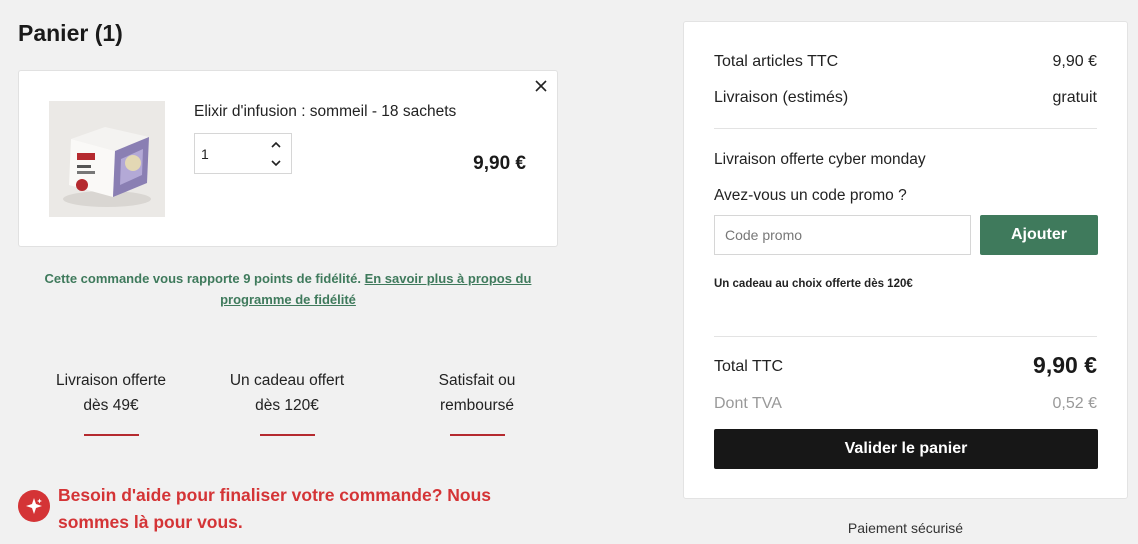 This screenshot has height=544, width=1138. Describe the element at coordinates (906, 449) in the screenshot. I see `validate-cart-button: Valider le panier` at that location.